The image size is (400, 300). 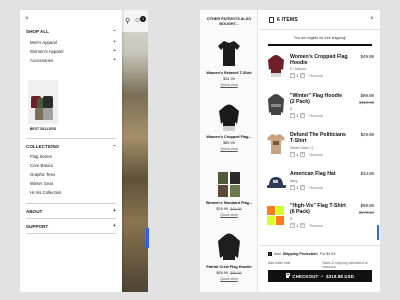 What do you see at coordinates (298, 69) in the screenshot?
I see `cart-item-variant: S / Maroon` at bounding box center [298, 69].